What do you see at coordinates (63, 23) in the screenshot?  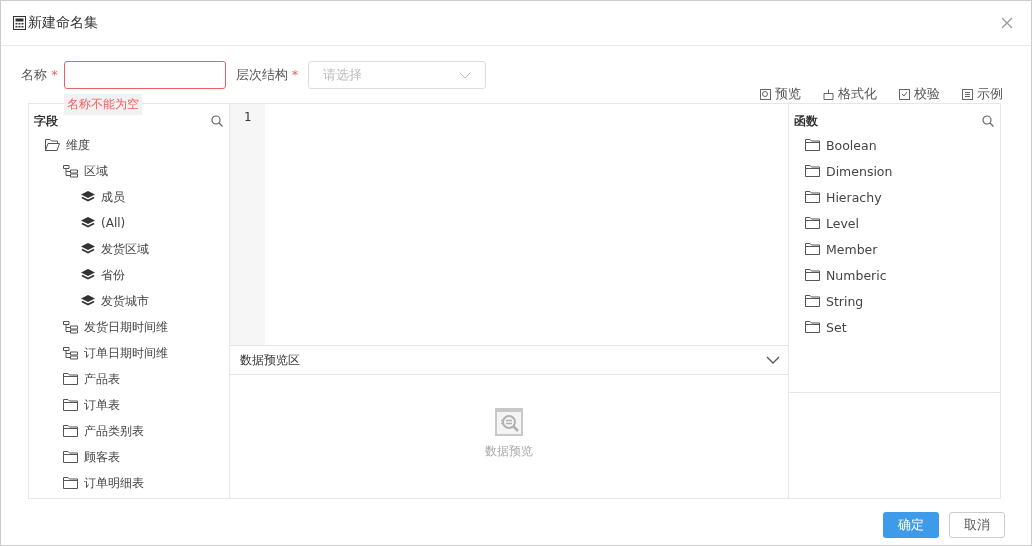 I see `dialog-title: 新建命名集` at bounding box center [63, 23].